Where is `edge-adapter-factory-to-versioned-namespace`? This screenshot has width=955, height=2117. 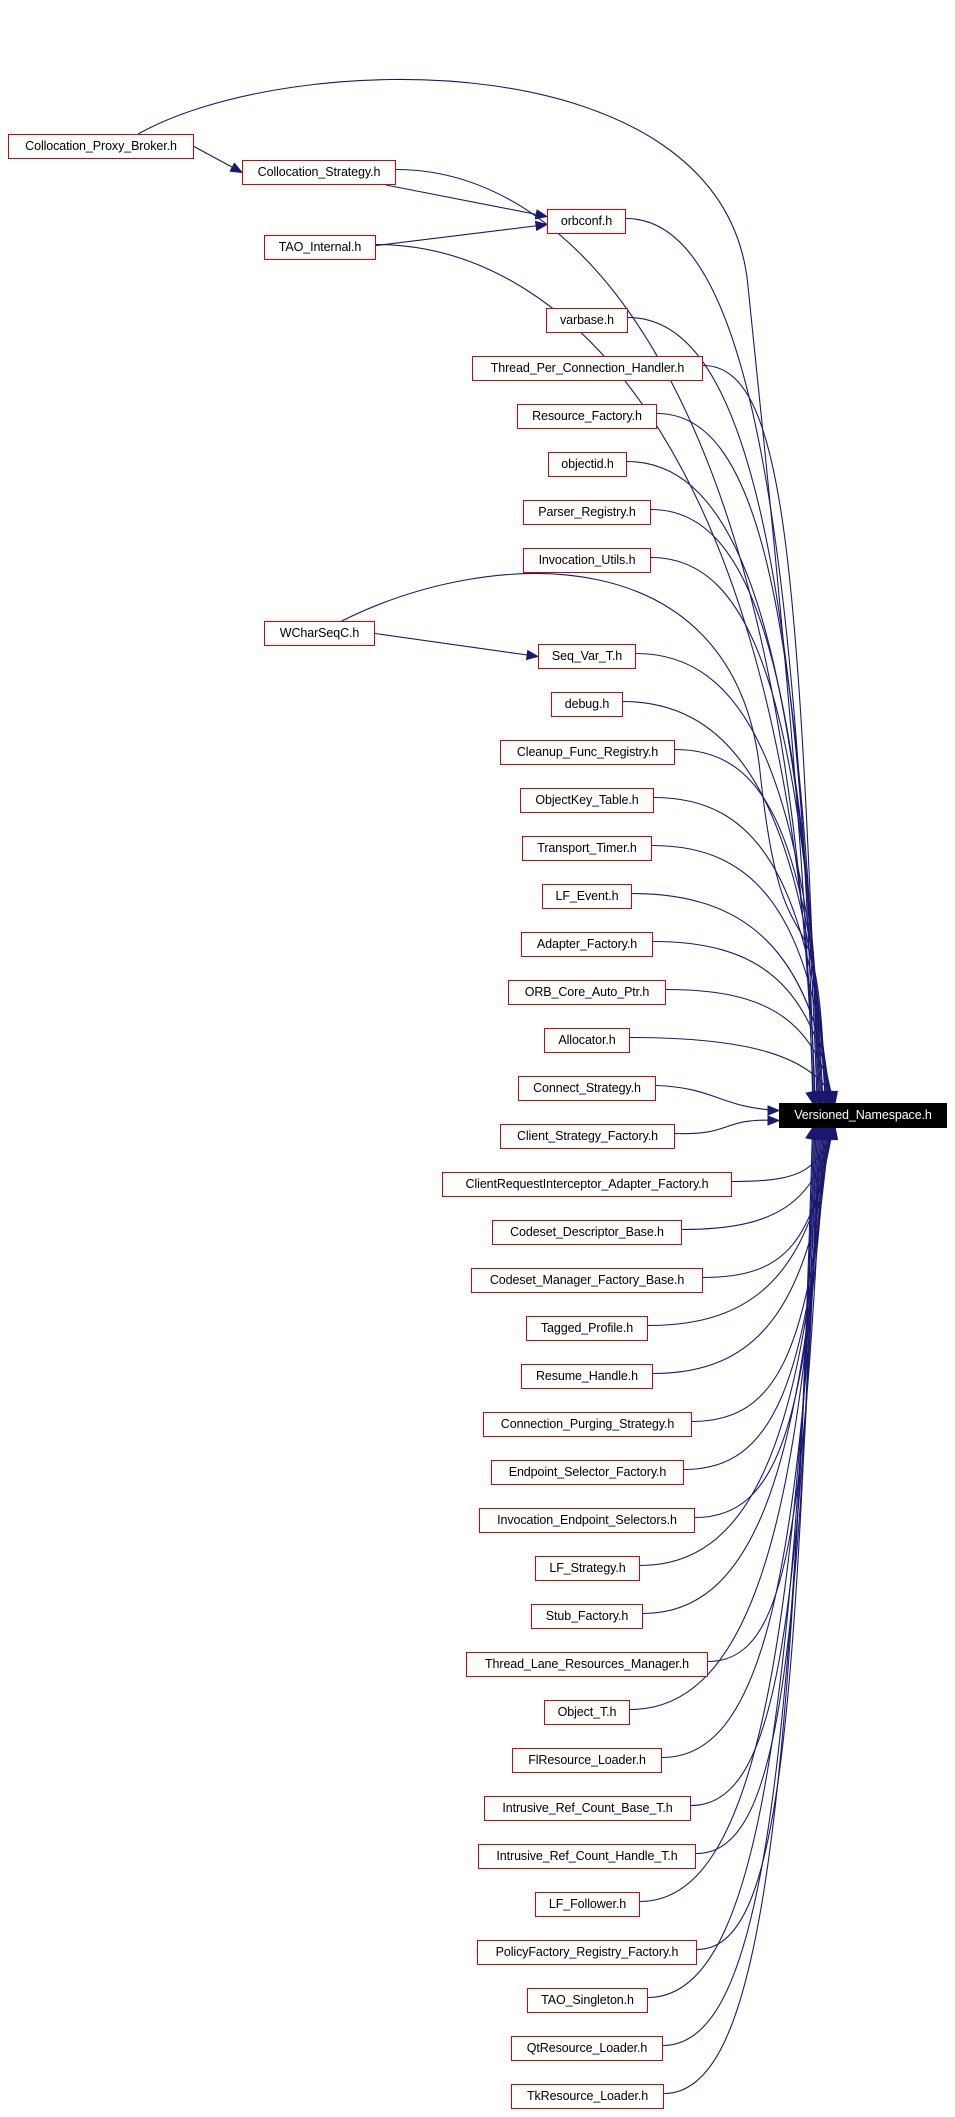
edge-adapter-factory-to-versioned-namespace is located at coordinates (743, 1022).